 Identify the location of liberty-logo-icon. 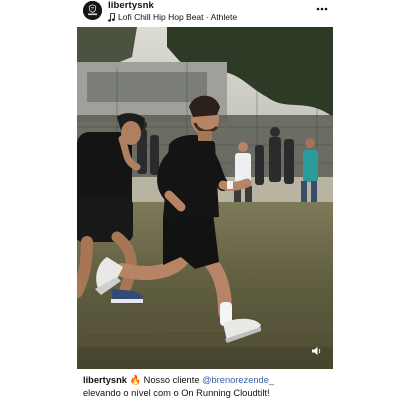
(92, 10).